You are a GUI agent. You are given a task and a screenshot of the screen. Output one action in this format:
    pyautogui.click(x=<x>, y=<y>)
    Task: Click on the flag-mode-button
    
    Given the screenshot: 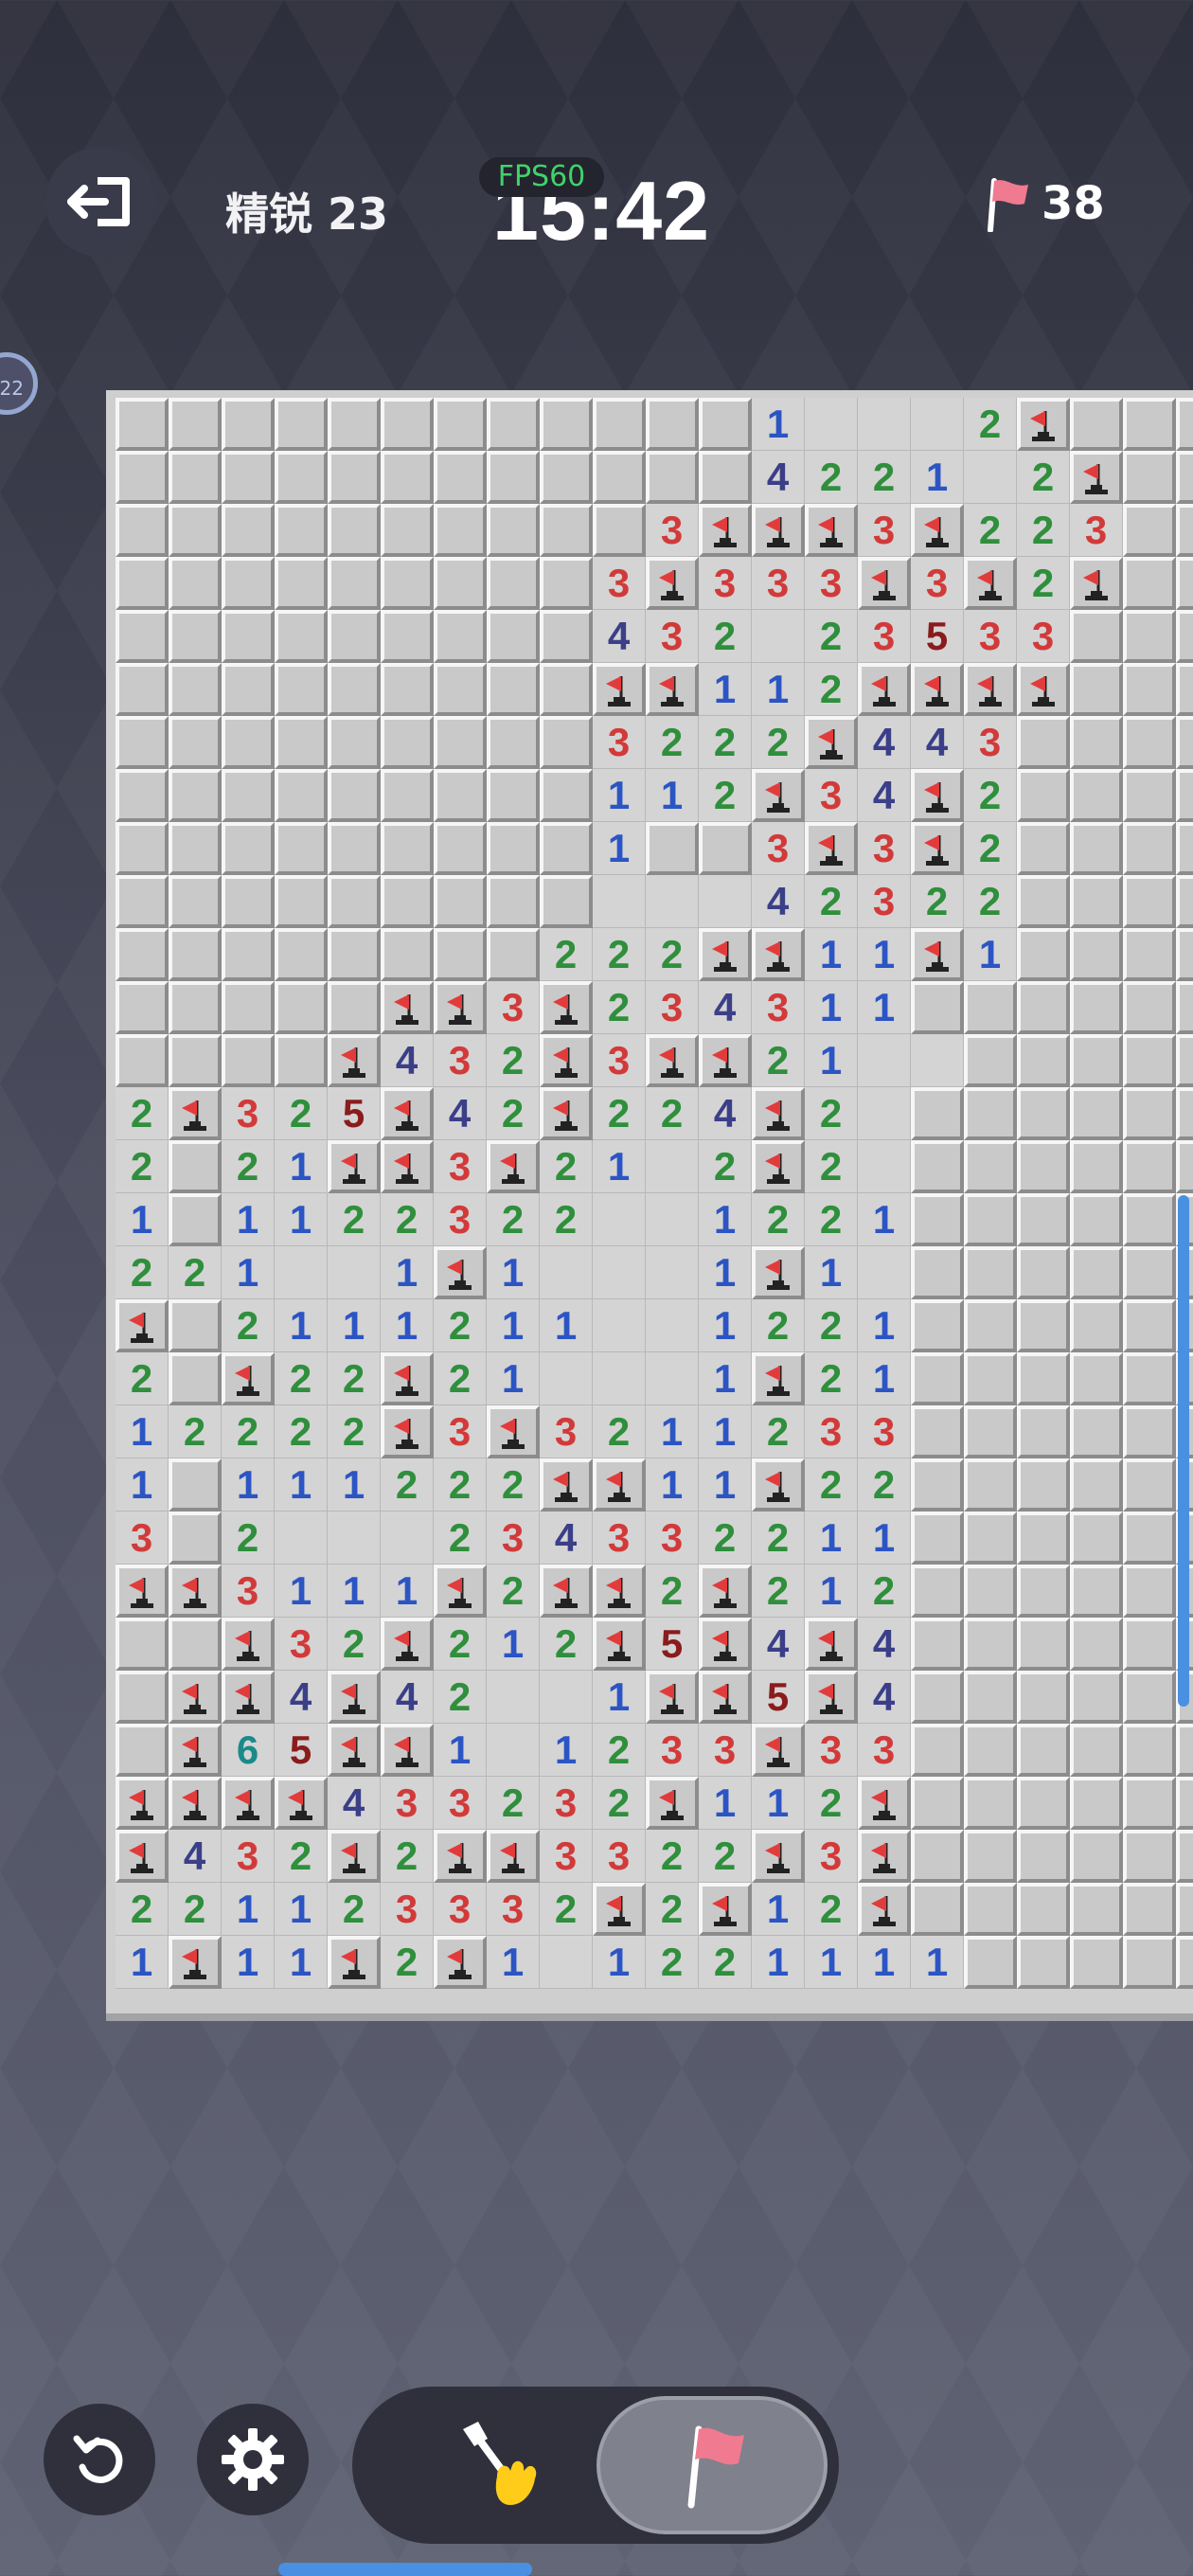 What is the action you would take?
    pyautogui.click(x=712, y=2465)
    